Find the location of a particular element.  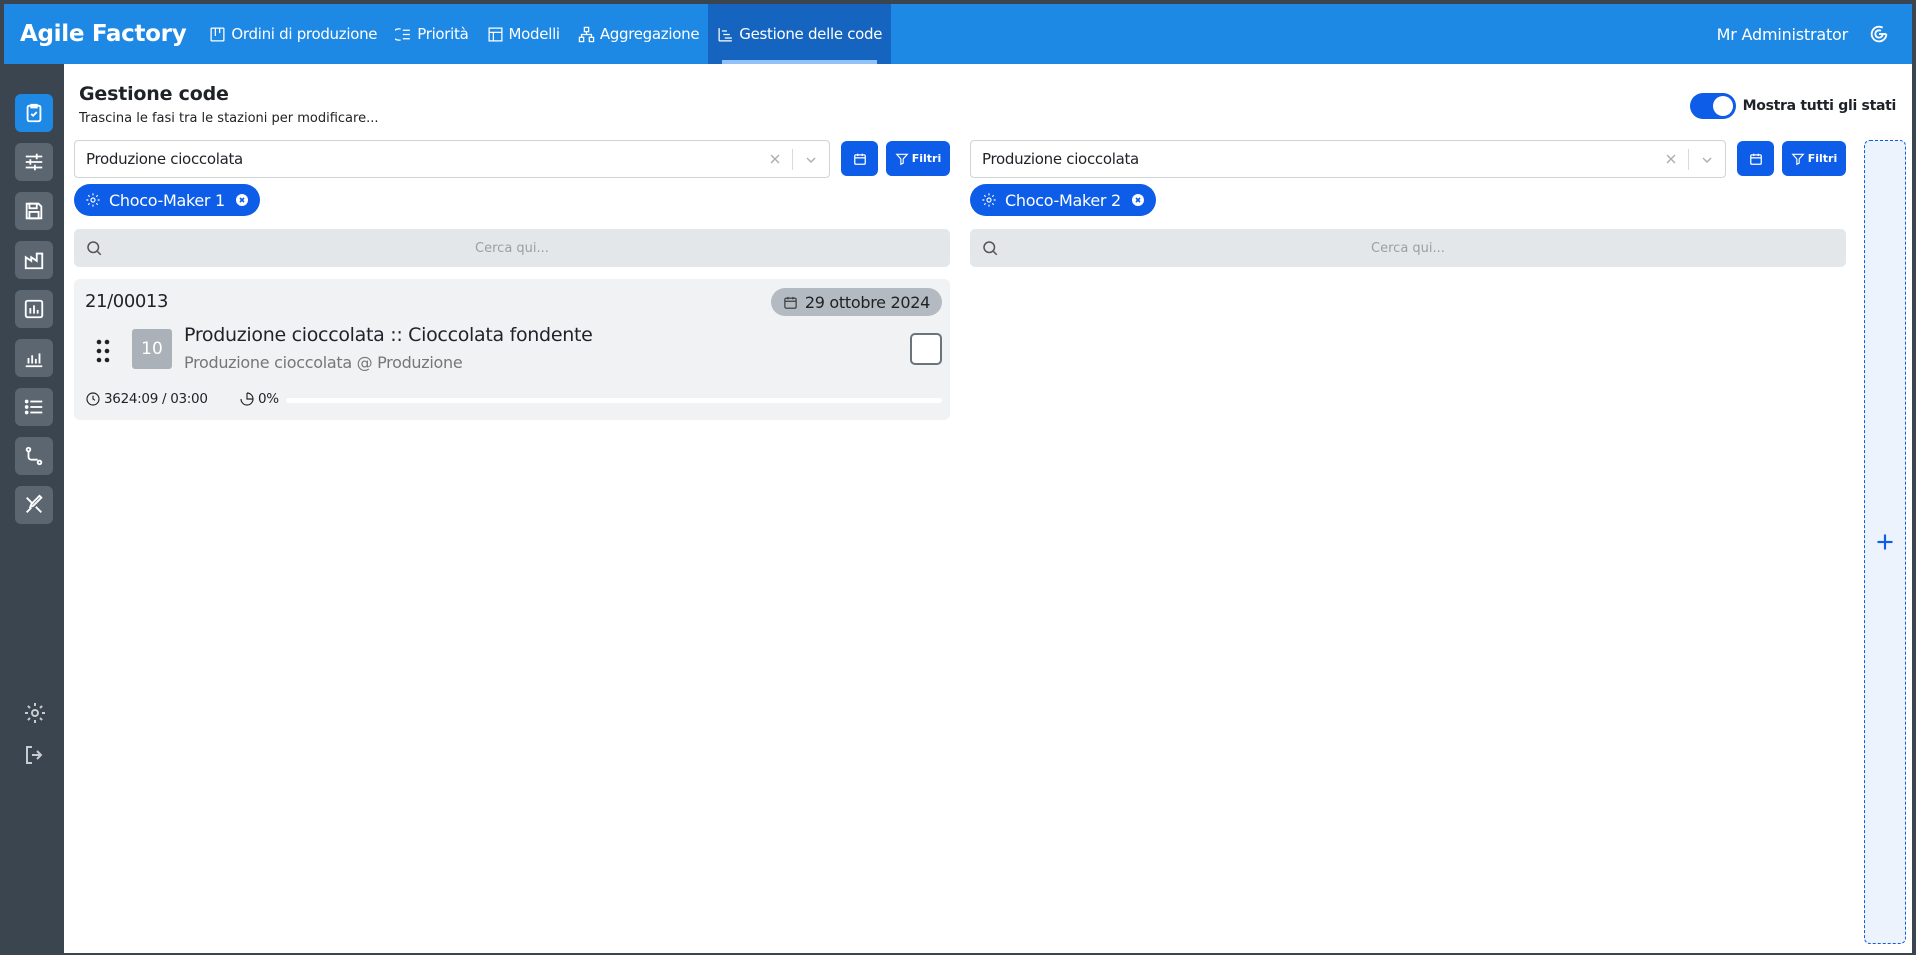

priority-list-icon is located at coordinates (403, 34).